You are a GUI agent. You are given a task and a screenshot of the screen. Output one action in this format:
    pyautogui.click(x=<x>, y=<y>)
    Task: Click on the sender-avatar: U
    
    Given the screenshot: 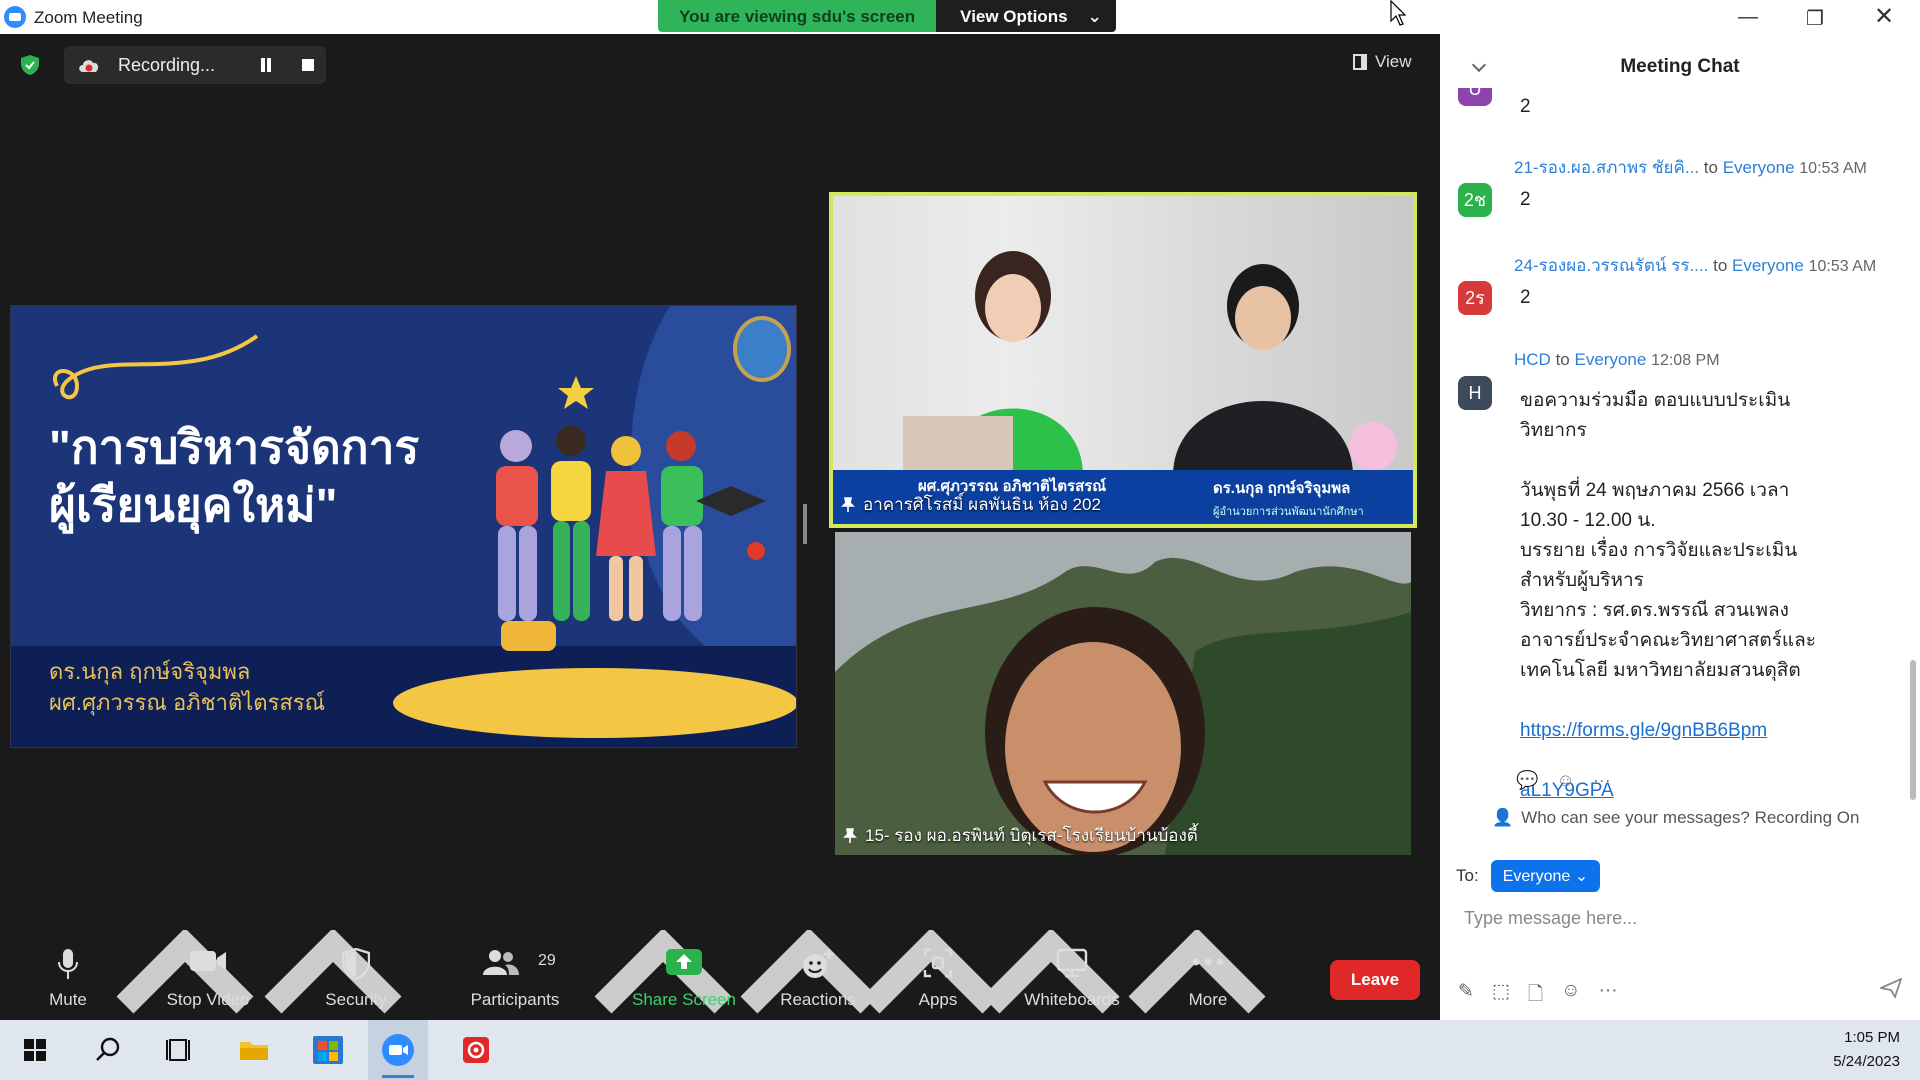 What is the action you would take?
    pyautogui.click(x=1475, y=97)
    